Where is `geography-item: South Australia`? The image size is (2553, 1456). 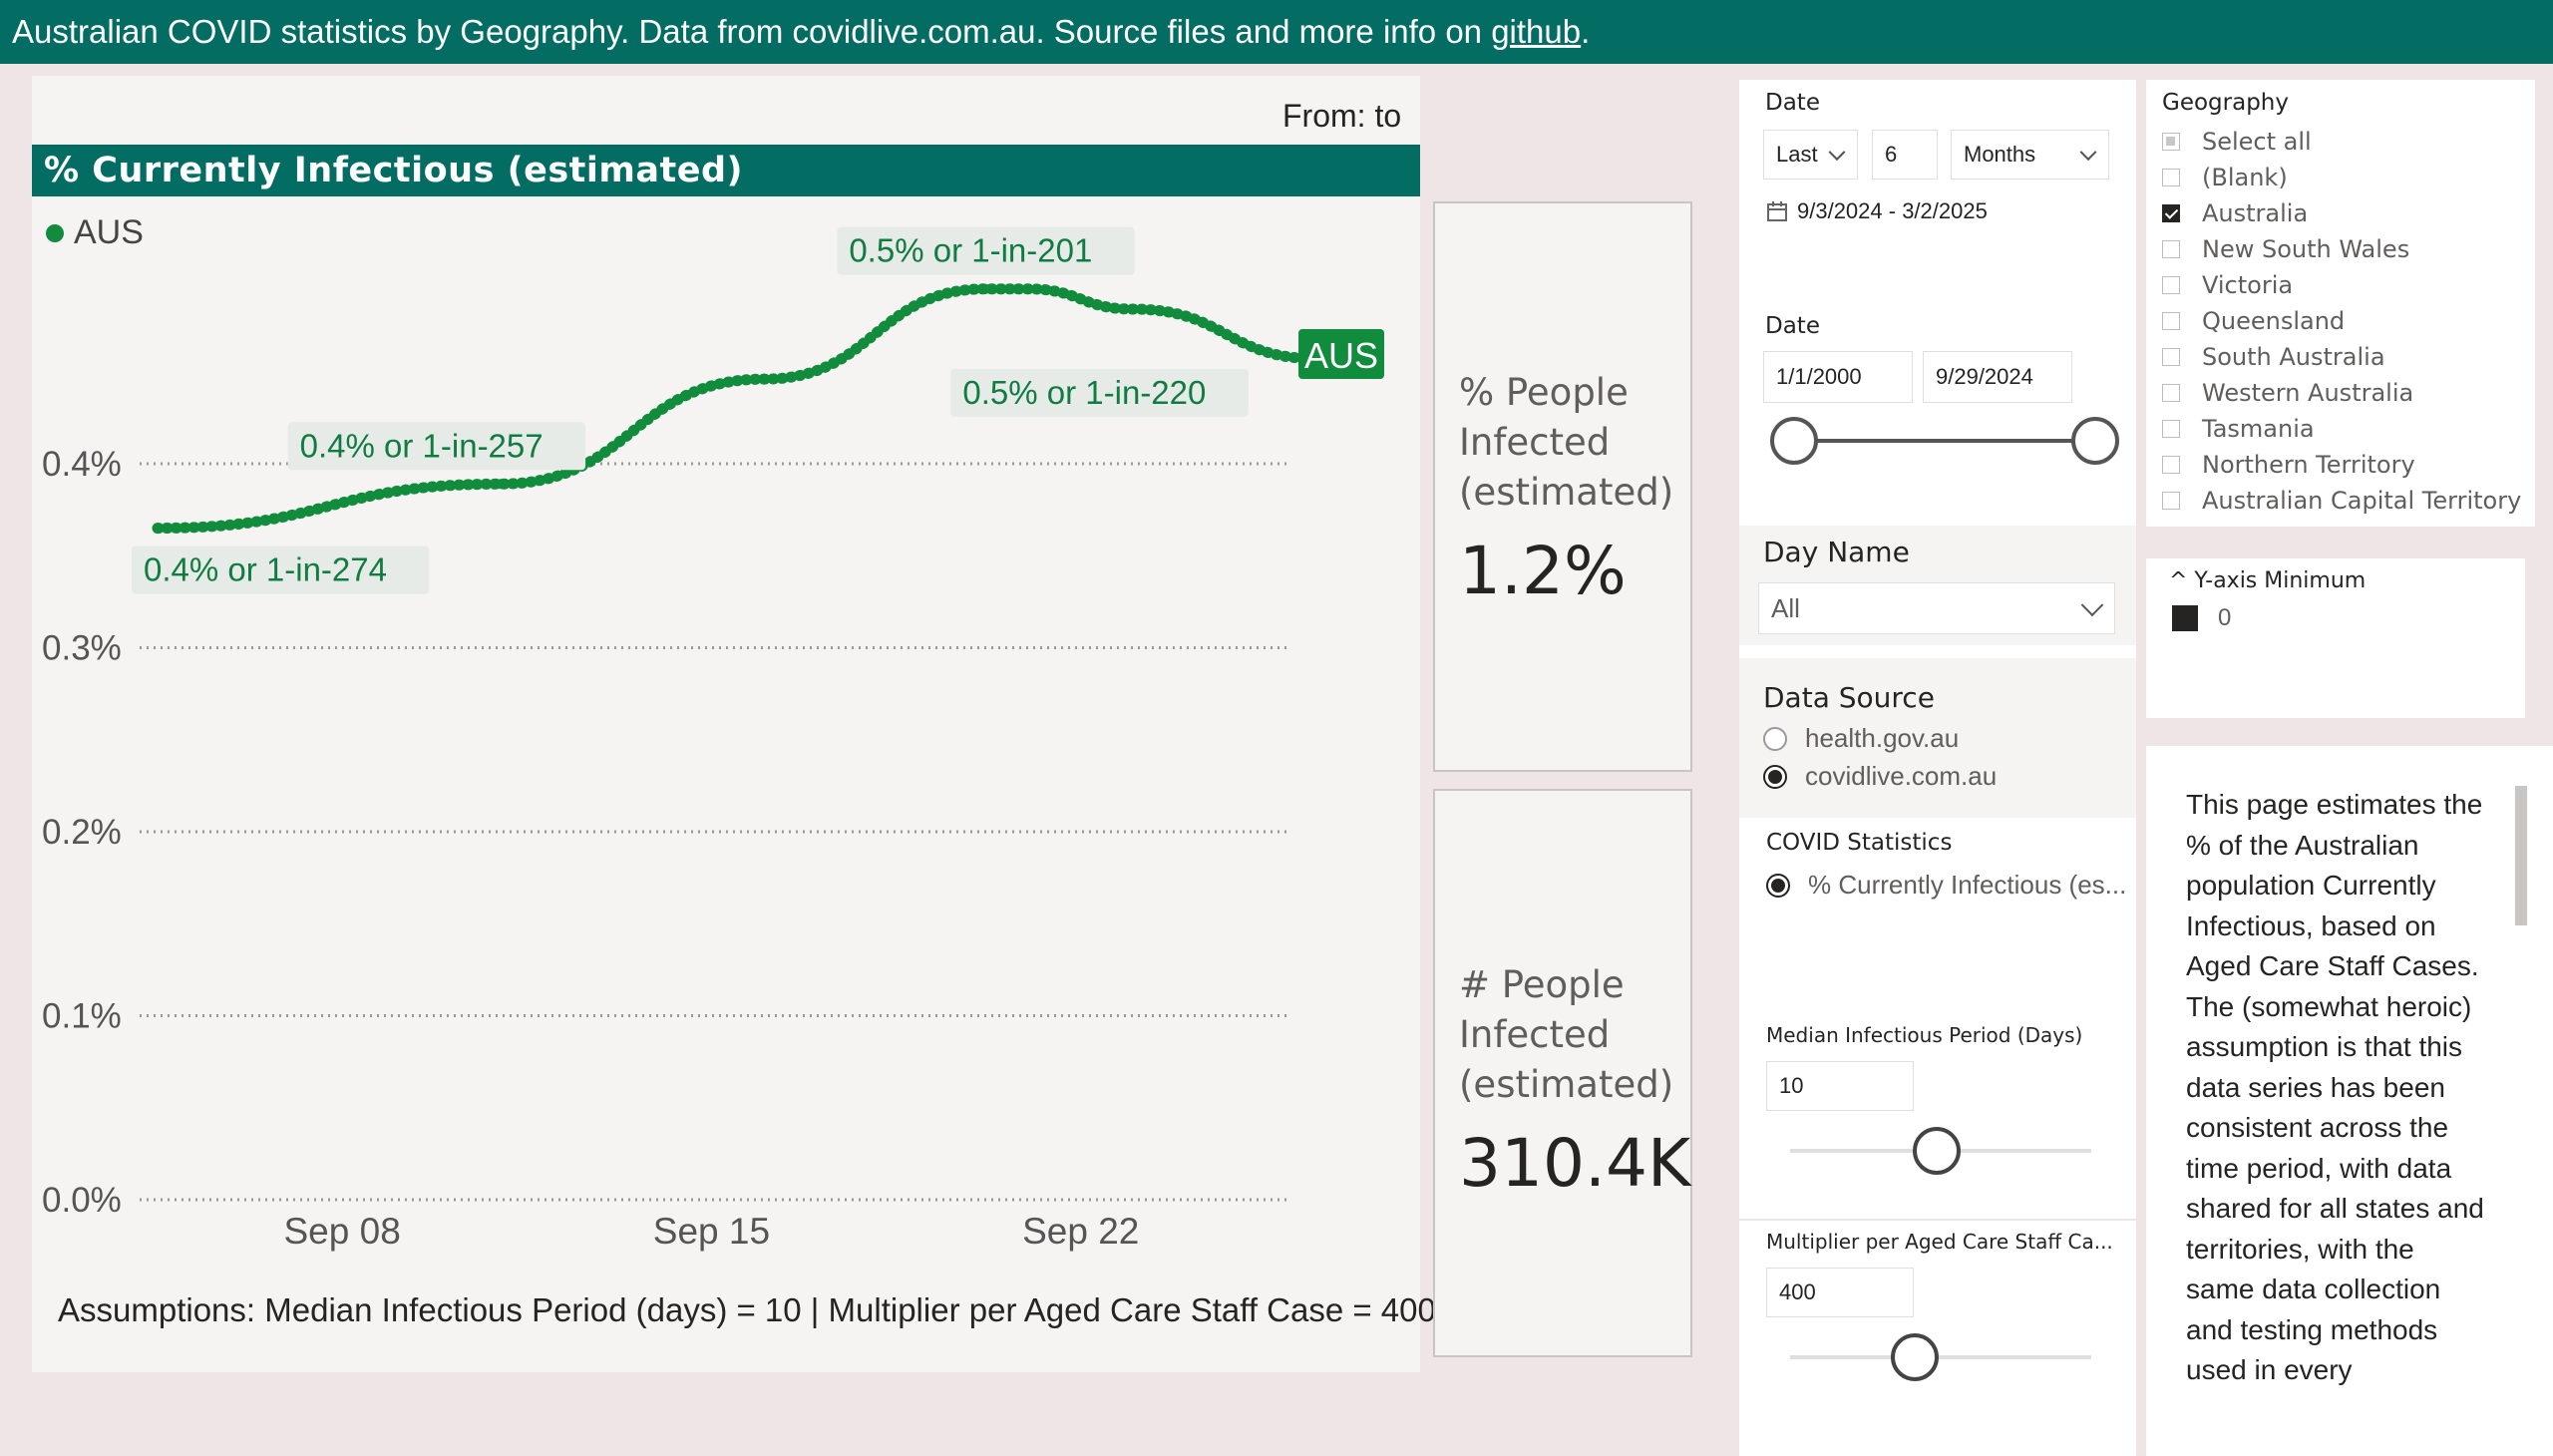 geography-item: South Australia is located at coordinates (2274, 357).